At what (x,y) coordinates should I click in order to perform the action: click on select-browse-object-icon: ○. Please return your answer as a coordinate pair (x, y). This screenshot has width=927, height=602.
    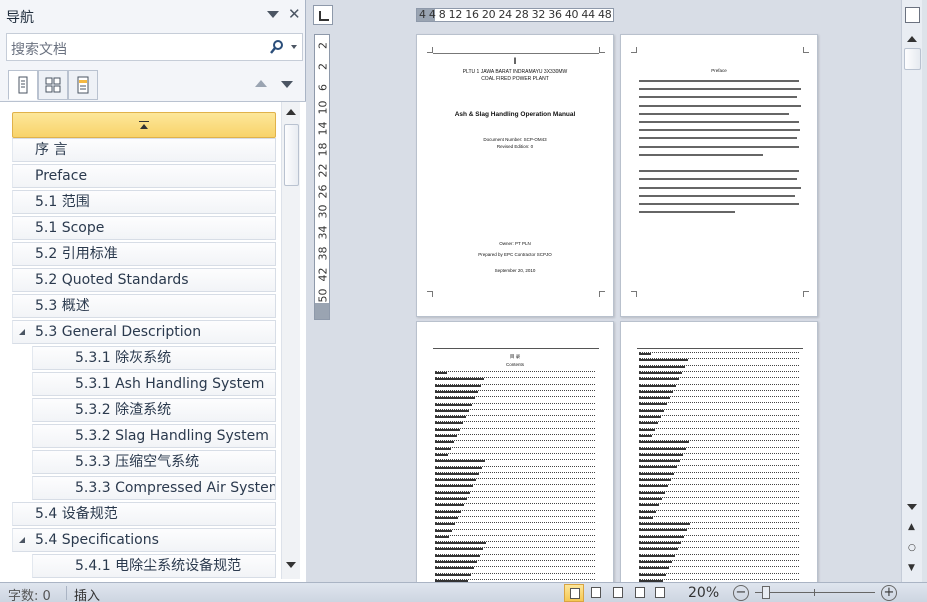
    Looking at the image, I should click on (912, 548).